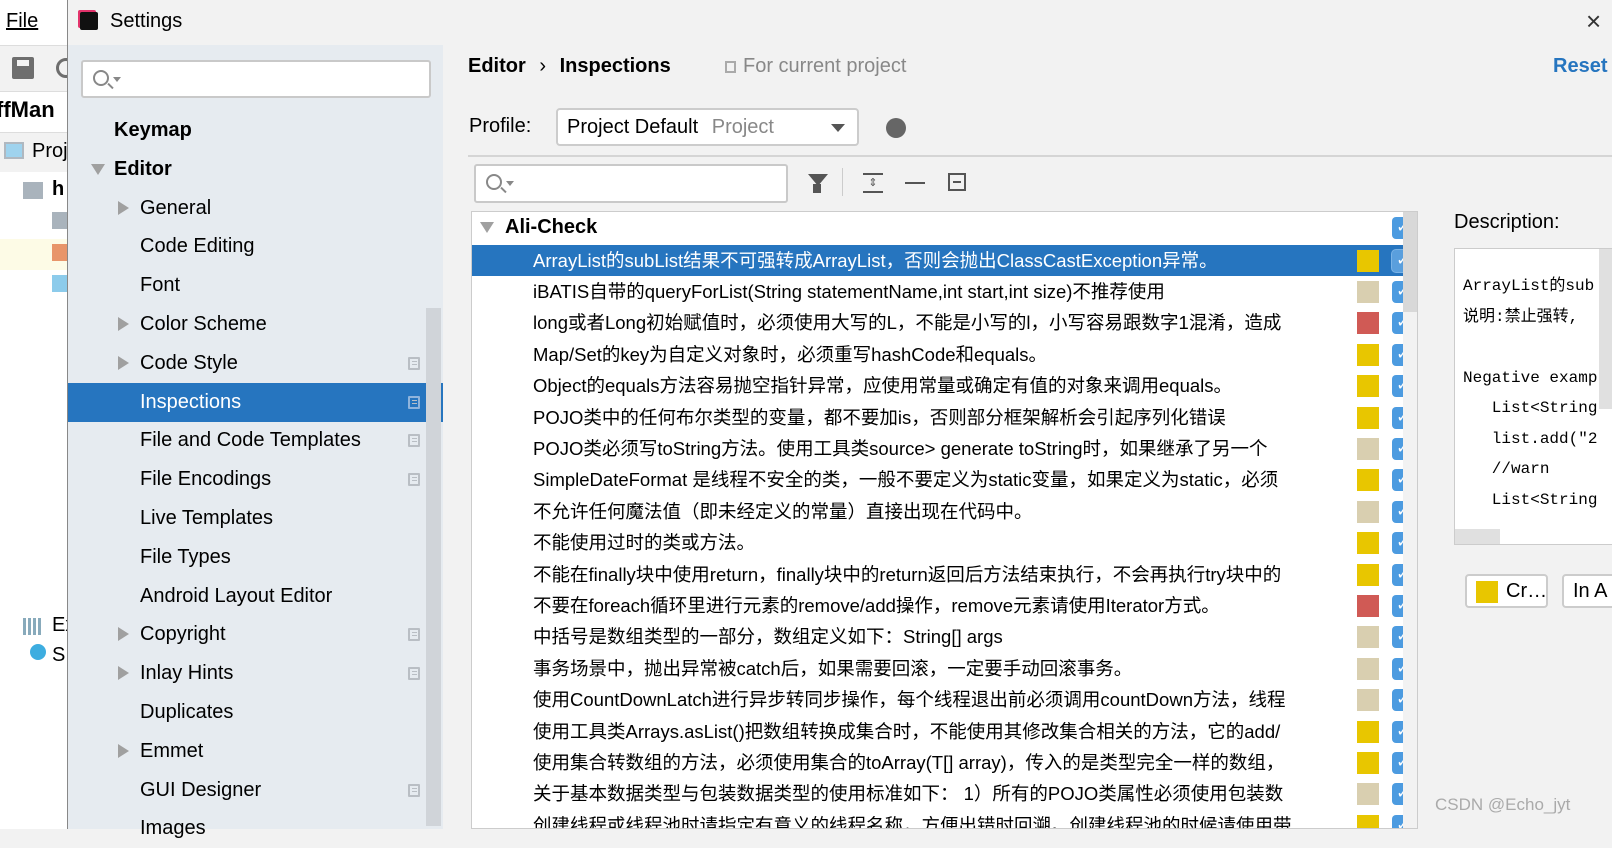 This screenshot has height=848, width=1612. Describe the element at coordinates (255, 208) in the screenshot. I see `sidebar-item-general: General` at that location.